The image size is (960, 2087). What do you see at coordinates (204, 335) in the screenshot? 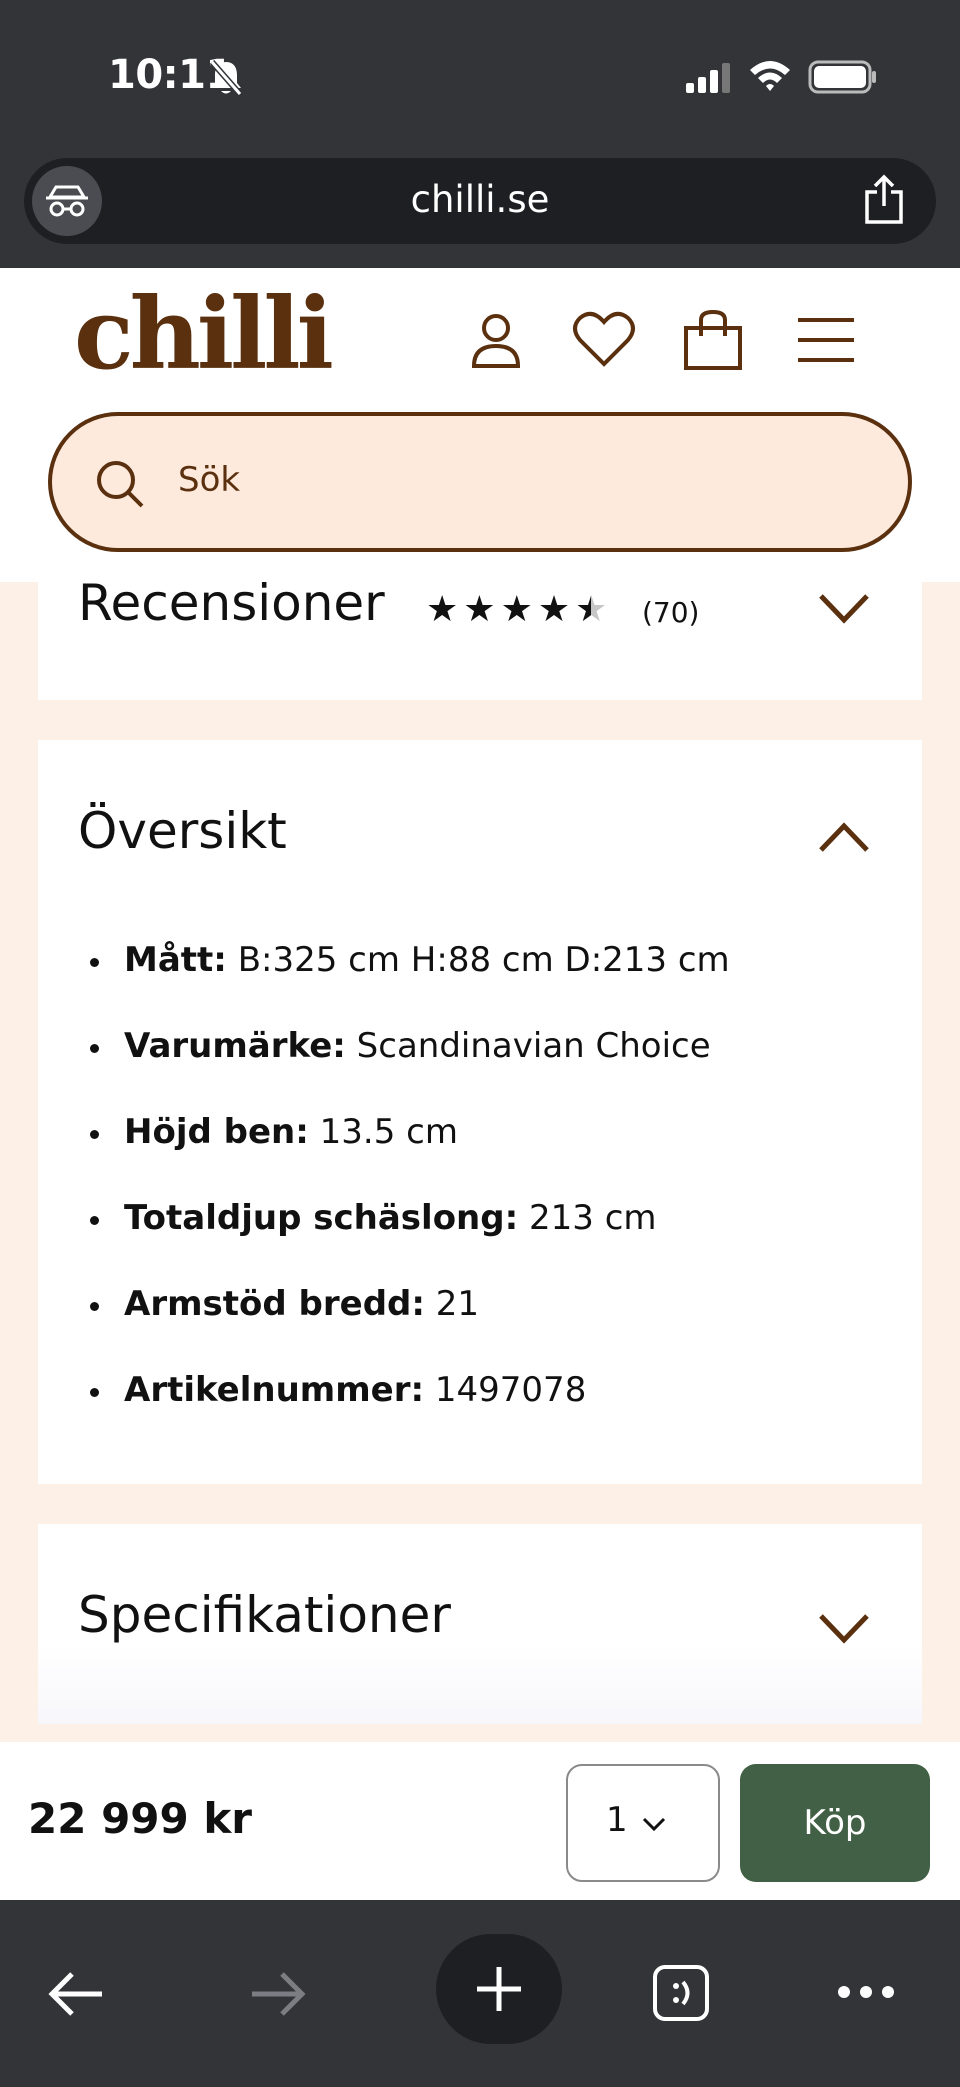
I see `chilli-logo: chilli` at bounding box center [204, 335].